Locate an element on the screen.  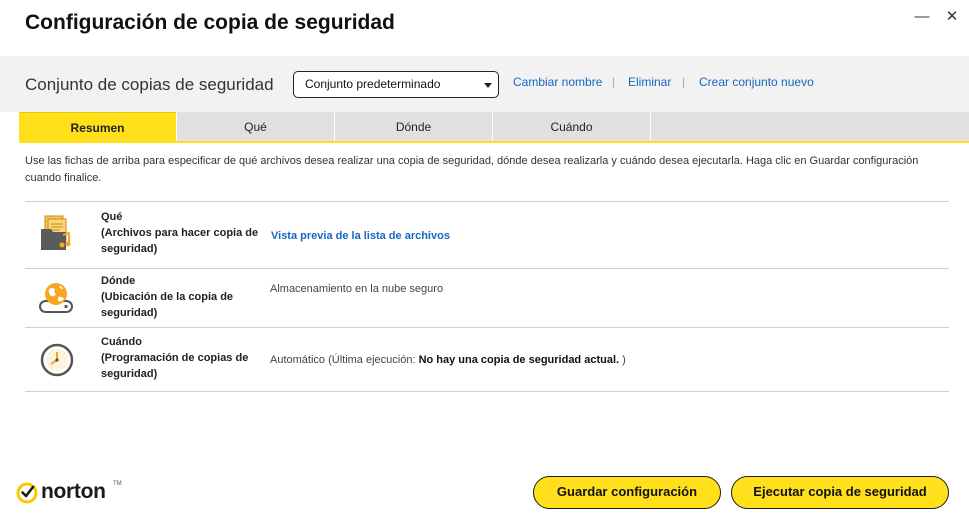
chevron-down-icon is located at coordinates (488, 85).